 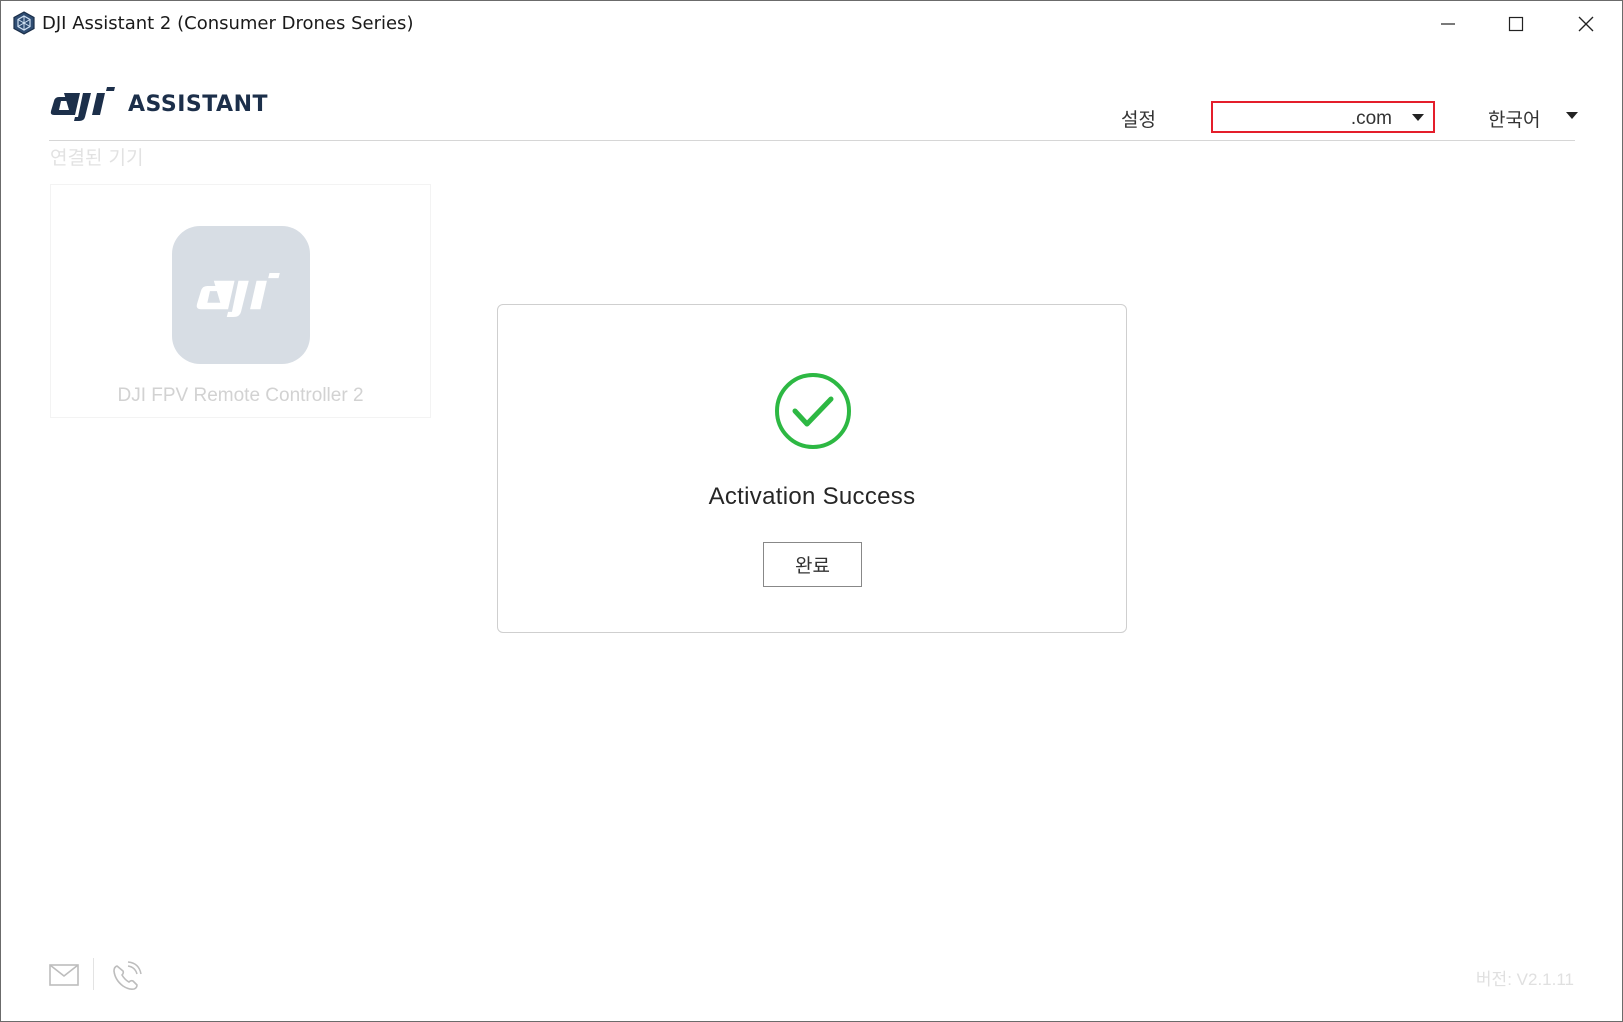 I want to click on close-button, so click(x=1586, y=24).